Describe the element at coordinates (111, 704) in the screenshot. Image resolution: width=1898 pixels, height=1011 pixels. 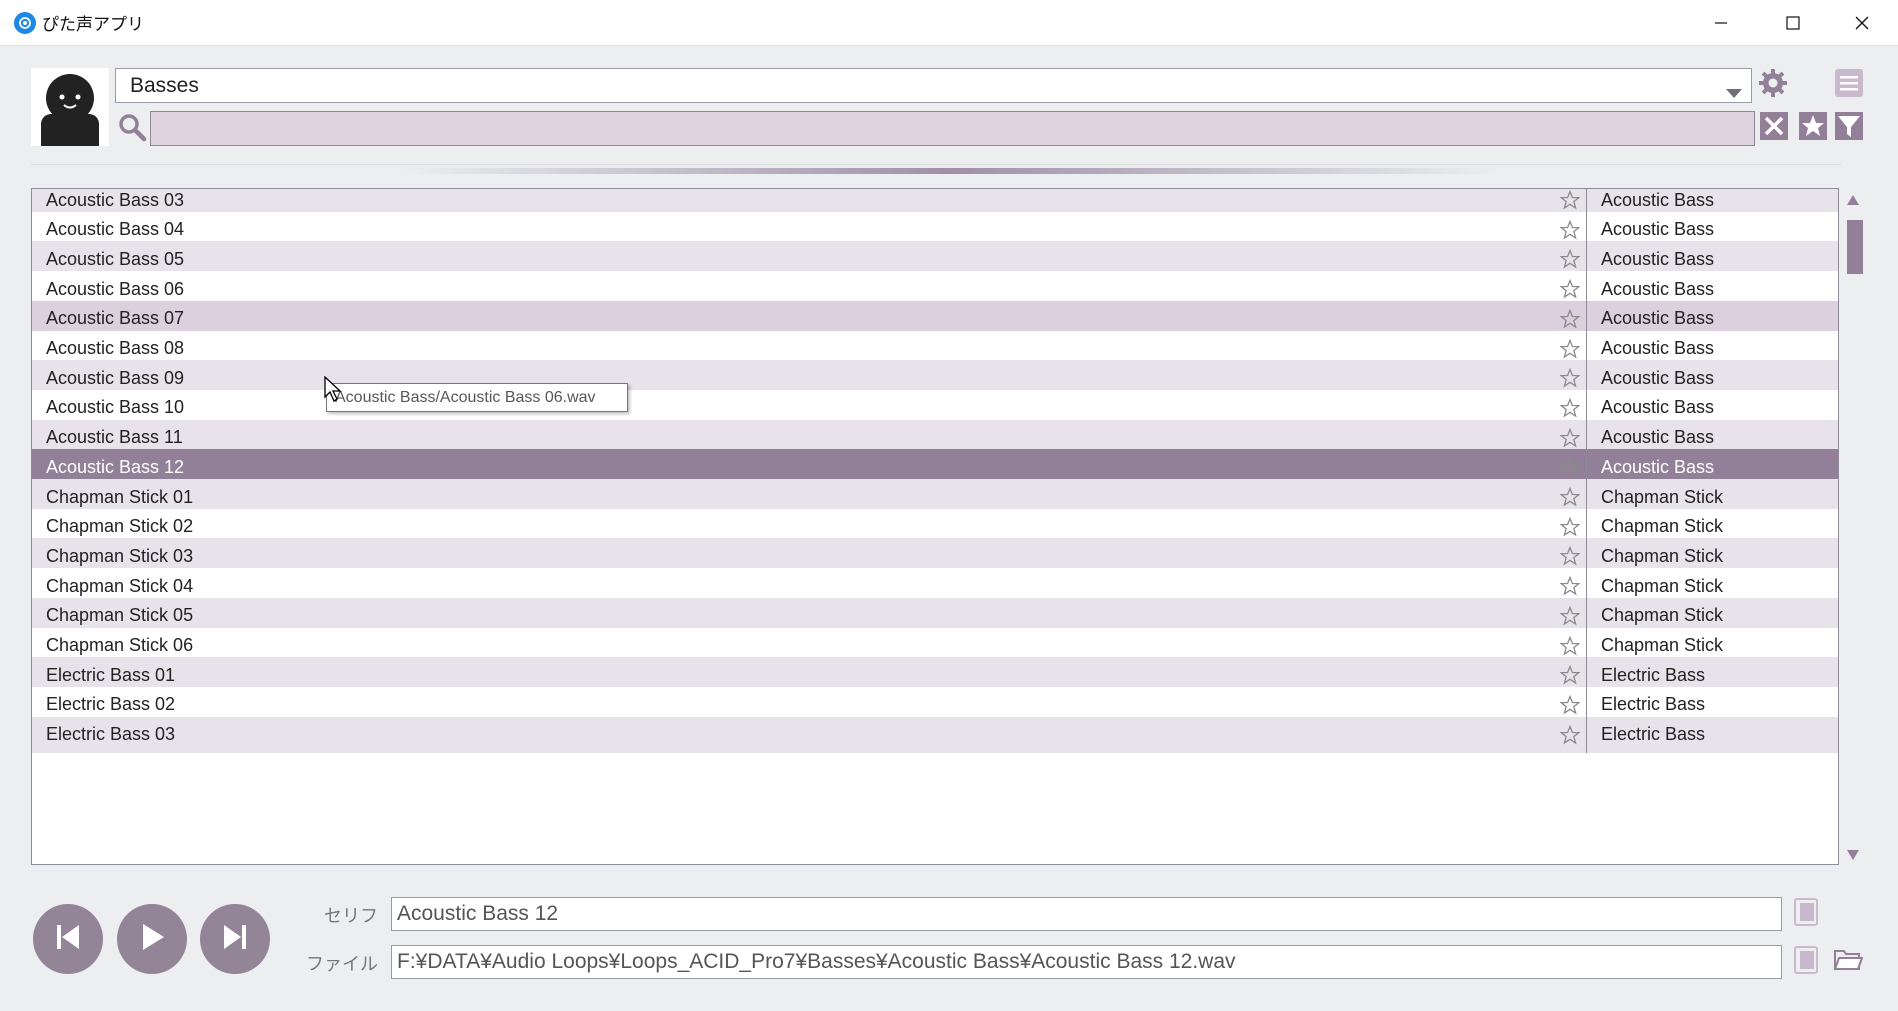
I see `list-item-name: Electric Bass 02` at that location.